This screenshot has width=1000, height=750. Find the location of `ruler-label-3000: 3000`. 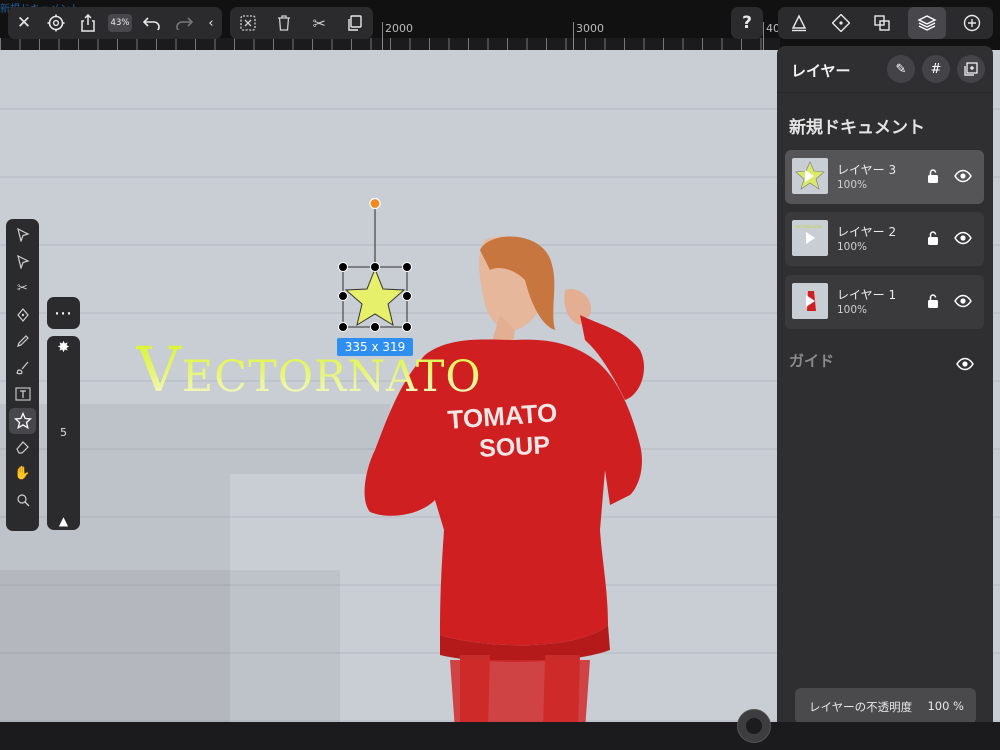

ruler-label-3000: 3000 is located at coordinates (590, 28).